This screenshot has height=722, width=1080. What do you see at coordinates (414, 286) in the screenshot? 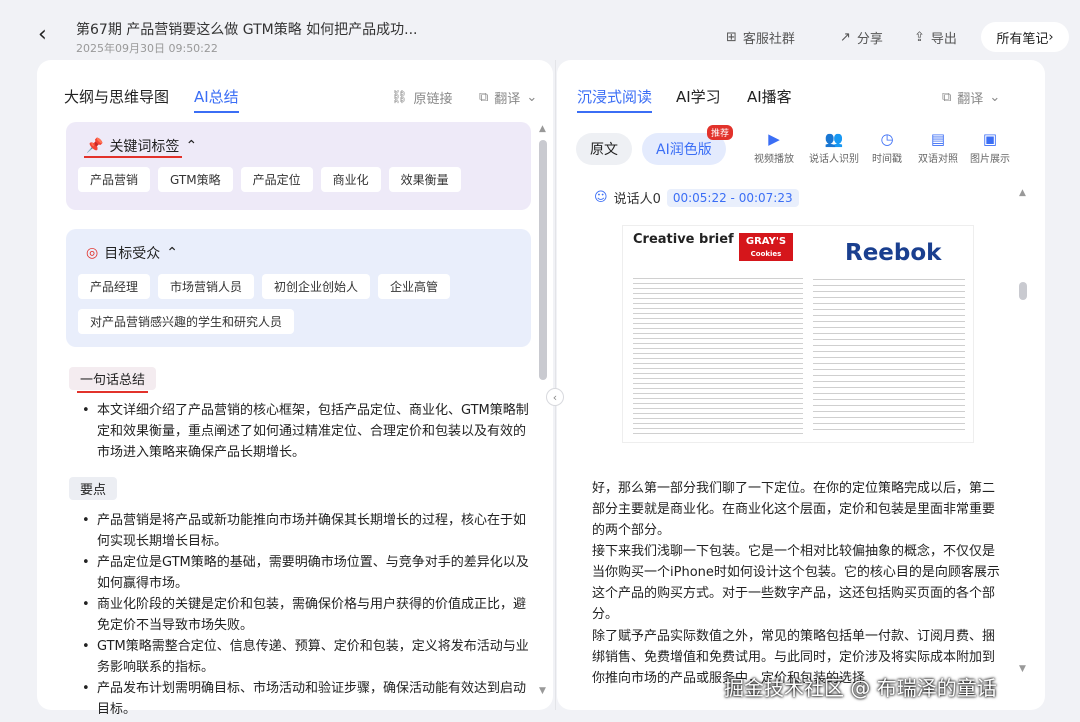
I see `audience-tag: 企业高管` at bounding box center [414, 286].